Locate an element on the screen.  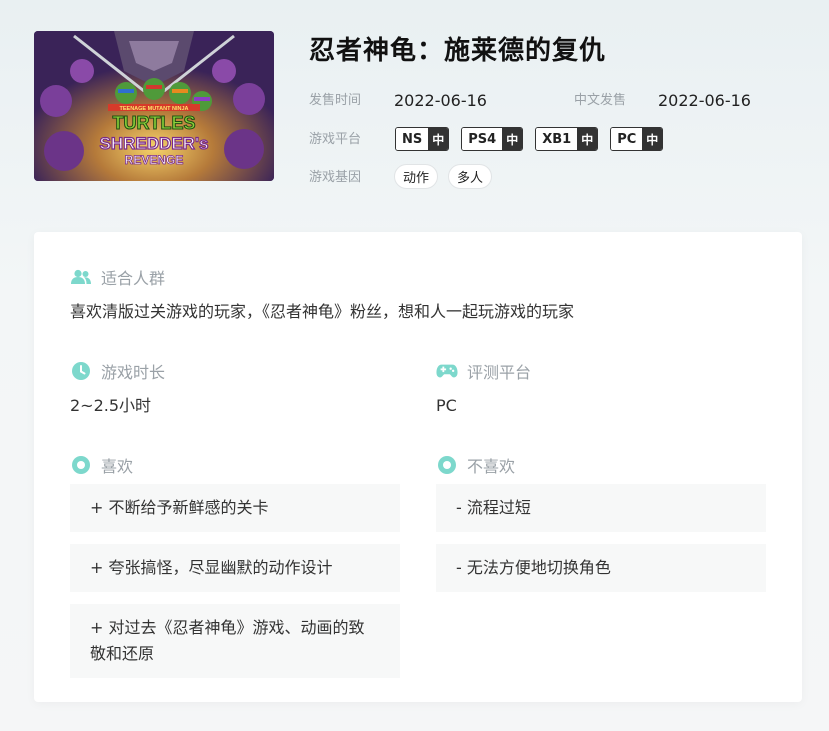
gene-label: 游戏基因 is located at coordinates (335, 177).